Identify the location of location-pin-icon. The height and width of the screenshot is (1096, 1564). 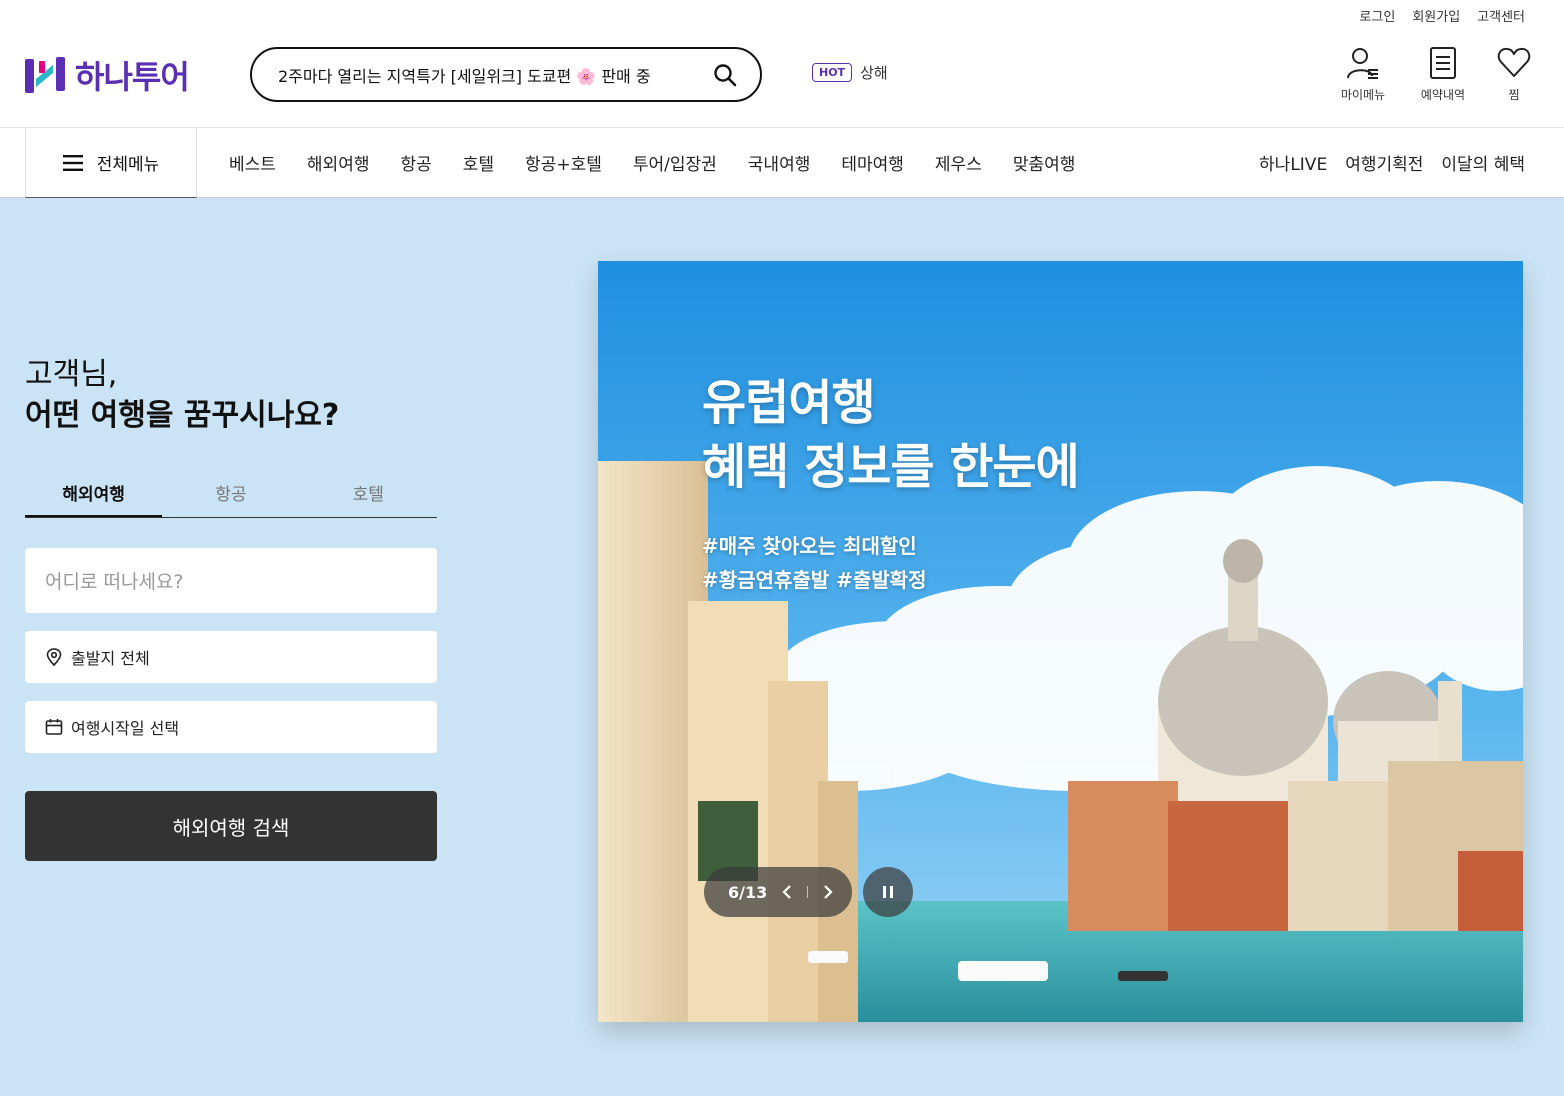
(54, 657).